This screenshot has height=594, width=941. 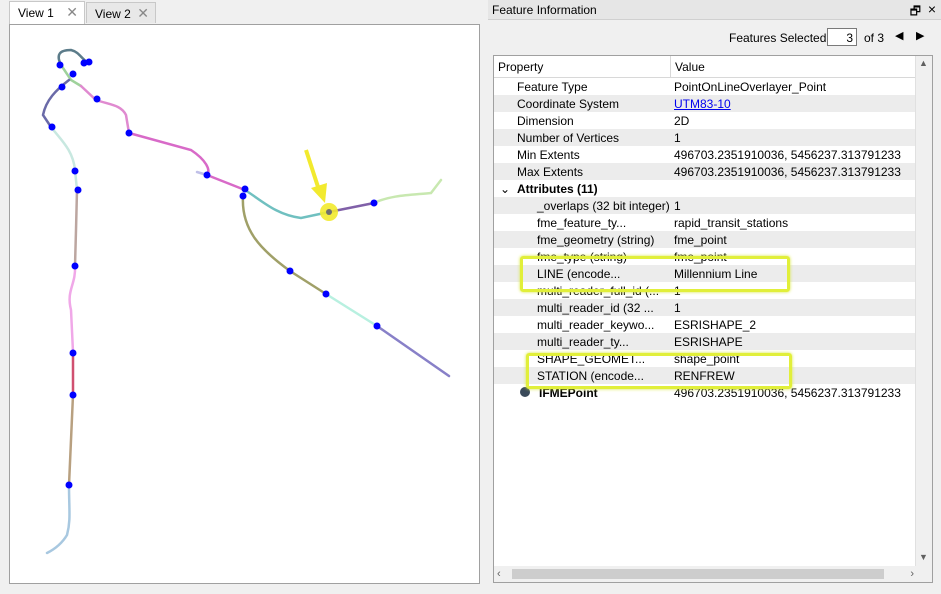 I want to click on scroll-up-icon: ▲, so click(x=923, y=63).